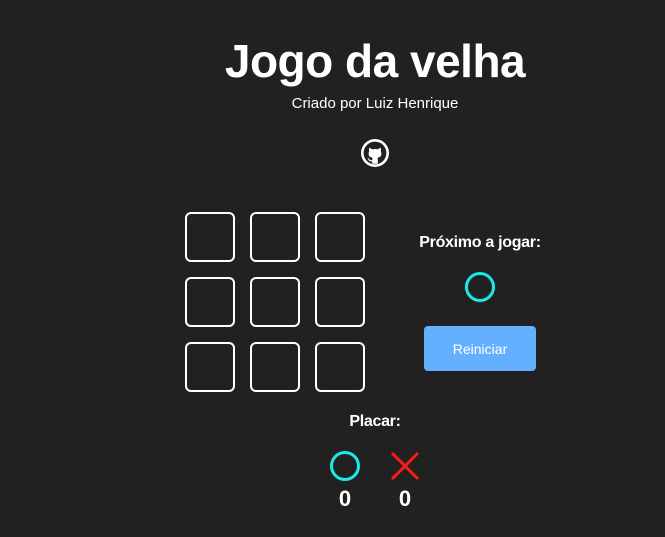  I want to click on github-icon, so click(375, 153).